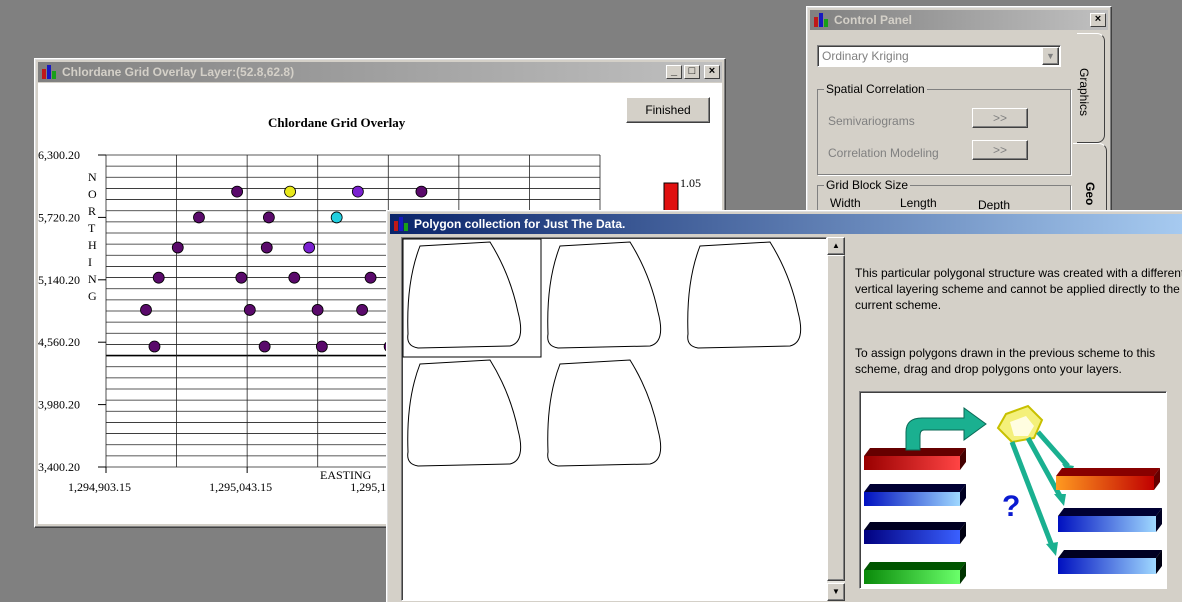 The height and width of the screenshot is (602, 1182). What do you see at coordinates (915, 516) in the screenshot?
I see `left-layer-stack` at bounding box center [915, 516].